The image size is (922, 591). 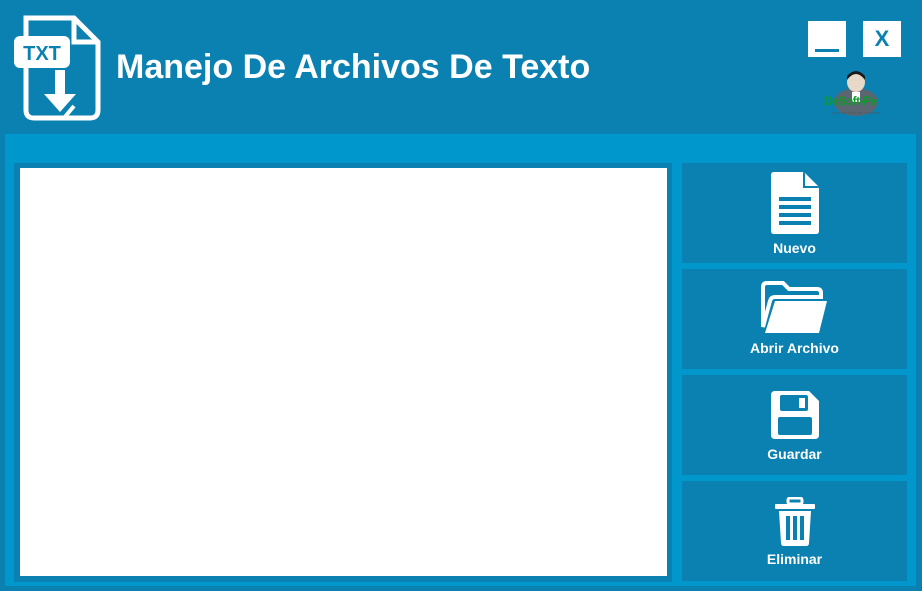 What do you see at coordinates (42, 54) in the screenshot?
I see `txt-icon-label: TXT` at bounding box center [42, 54].